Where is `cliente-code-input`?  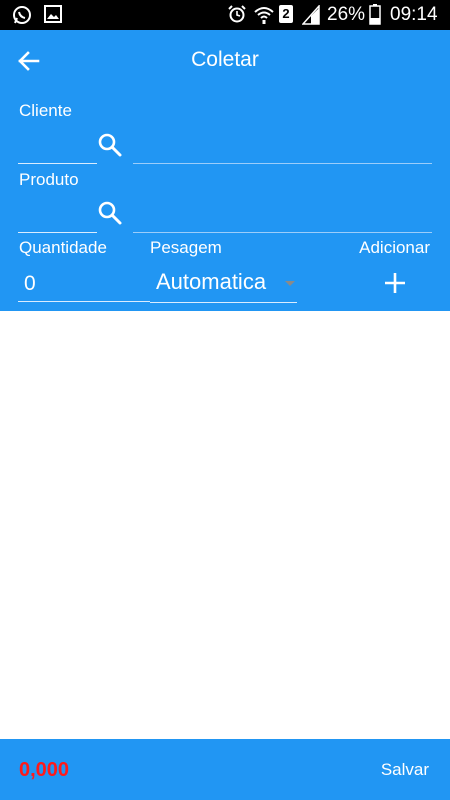 cliente-code-input is located at coordinates (57, 148).